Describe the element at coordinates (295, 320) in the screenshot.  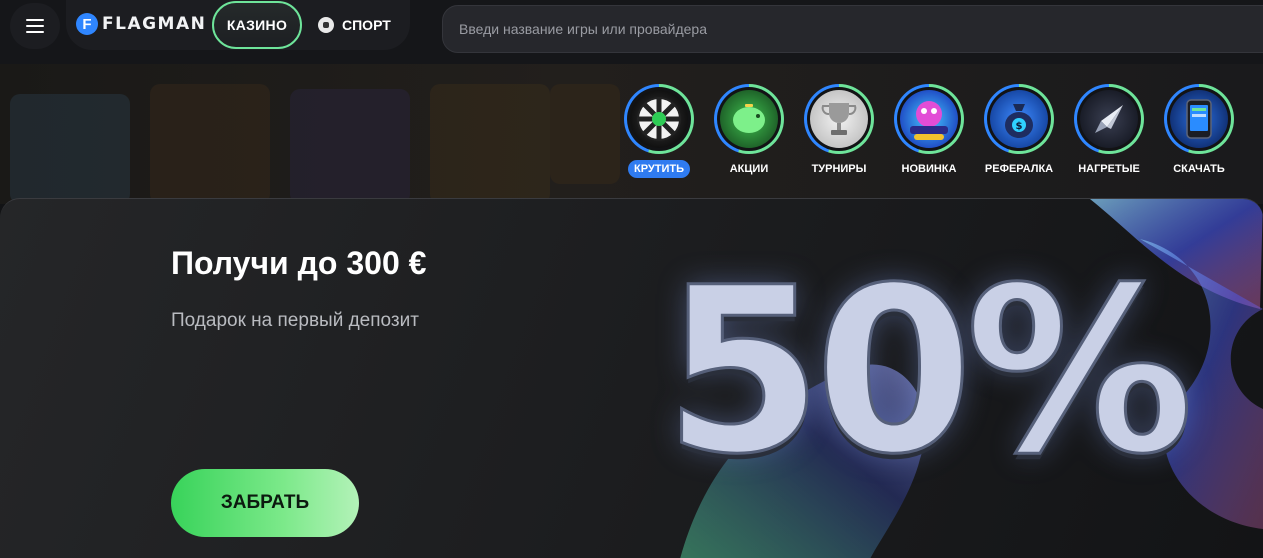
I see `banner-subtitle: Подарок на первый депозит` at that location.